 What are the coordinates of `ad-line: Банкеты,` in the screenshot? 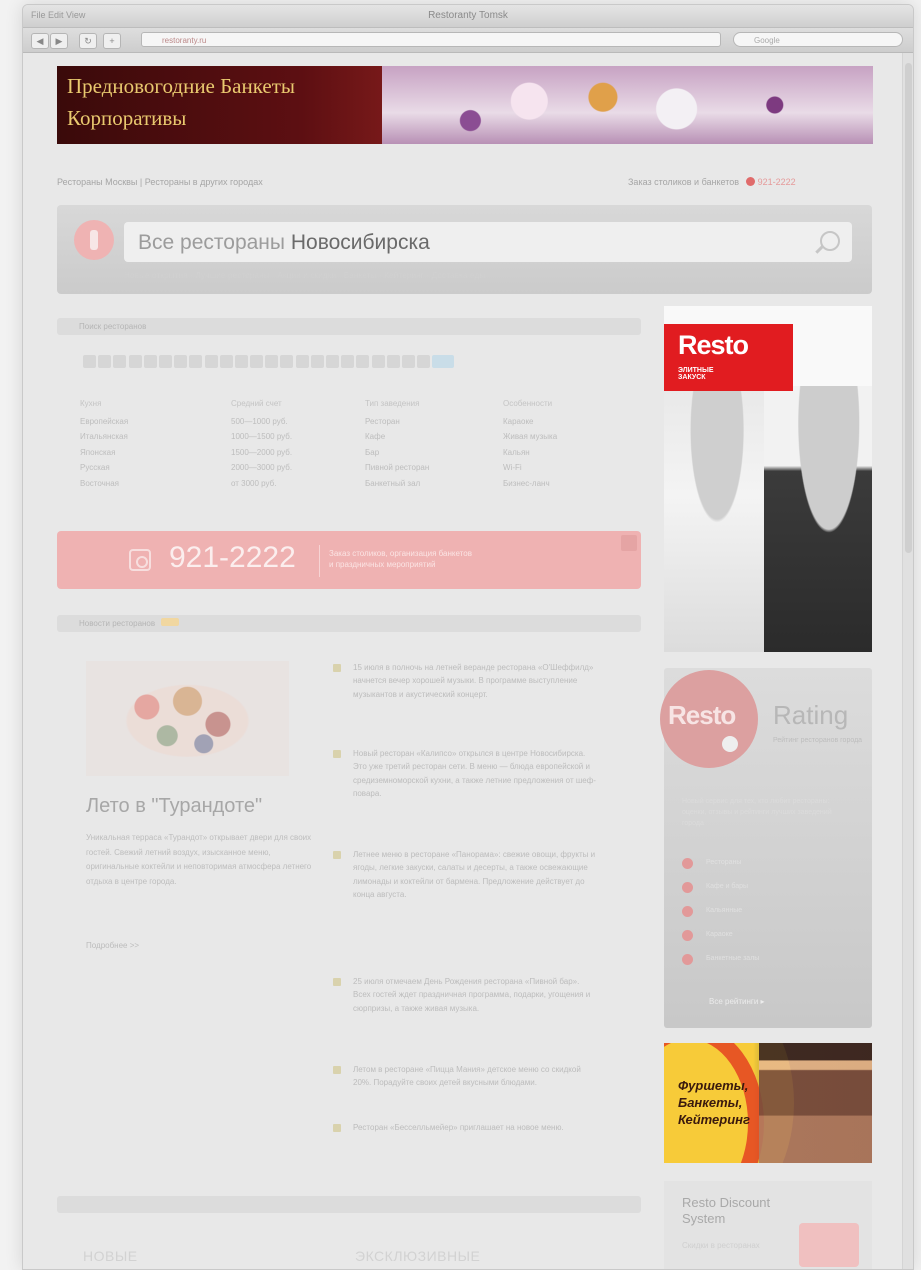 It's located at (710, 1102).